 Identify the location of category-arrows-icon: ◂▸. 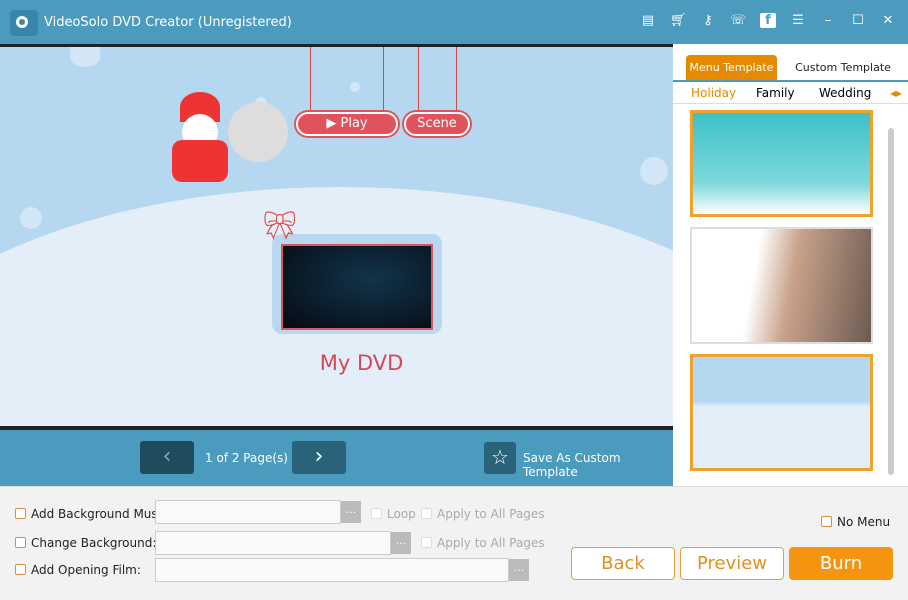
(896, 93).